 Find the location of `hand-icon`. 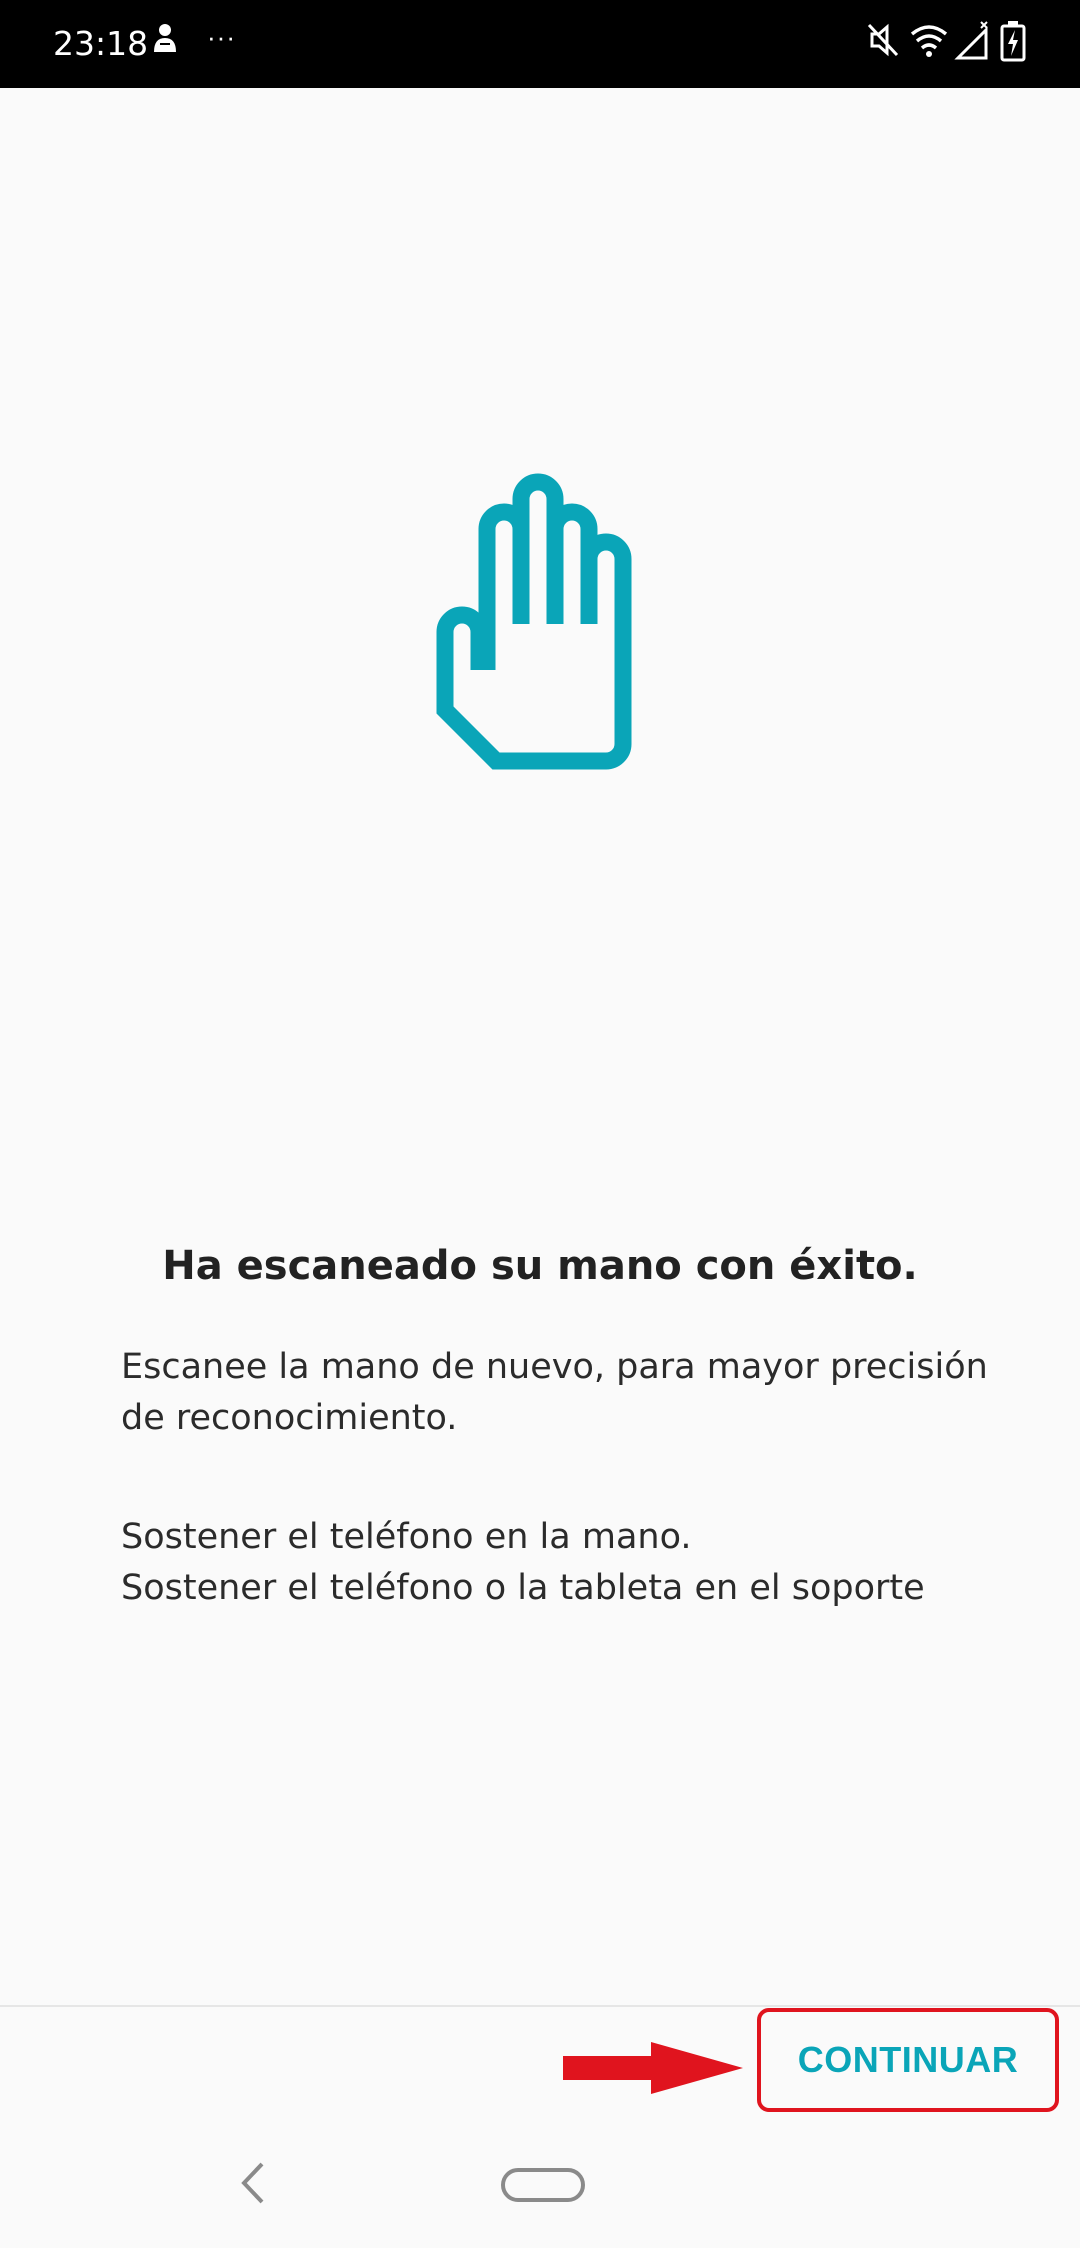

hand-icon is located at coordinates (534, 621).